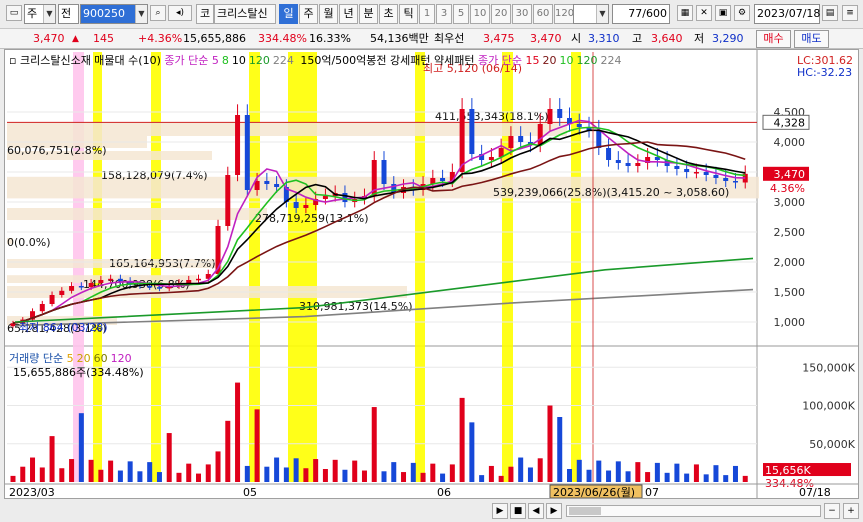  I want to click on next-icon: ▶, so click(554, 511).